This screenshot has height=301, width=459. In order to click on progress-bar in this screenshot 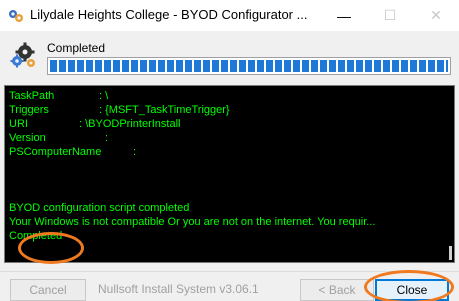, I will do `click(249, 66)`.